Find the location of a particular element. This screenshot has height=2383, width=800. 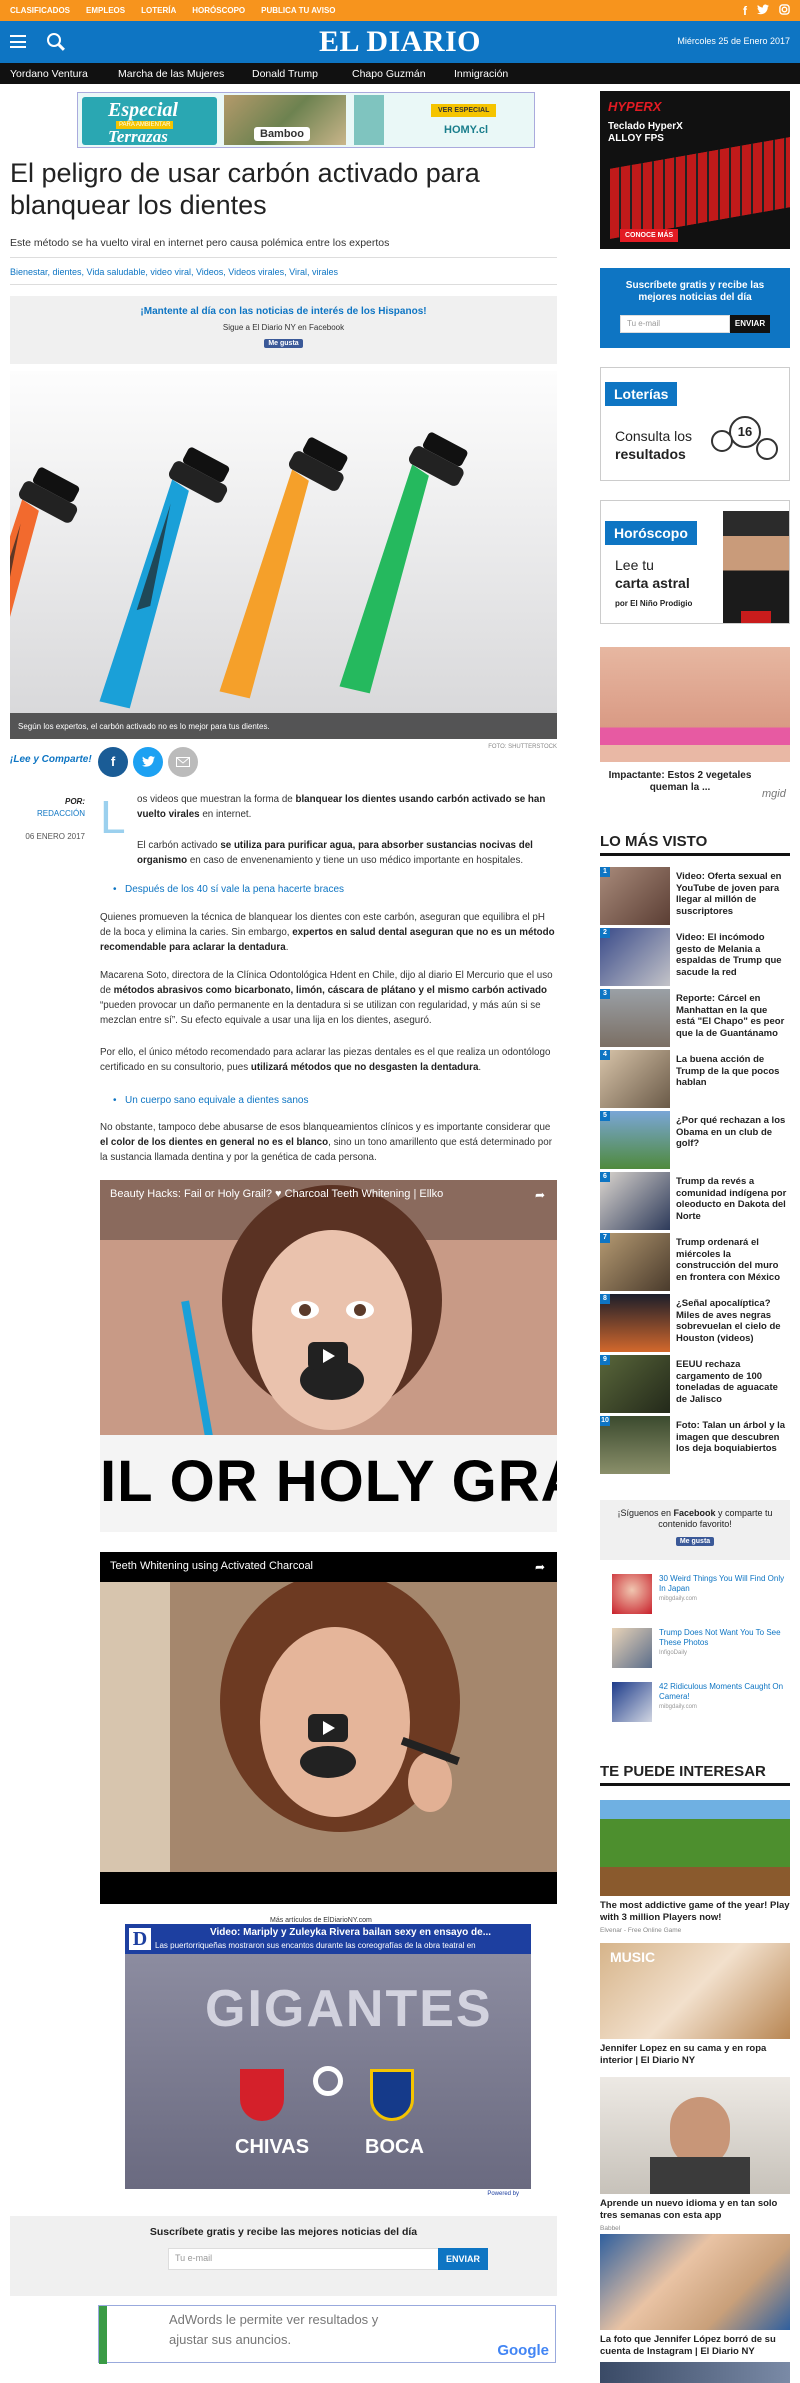

hyperx-cta-button: CONOCE MÁS is located at coordinates (649, 235).